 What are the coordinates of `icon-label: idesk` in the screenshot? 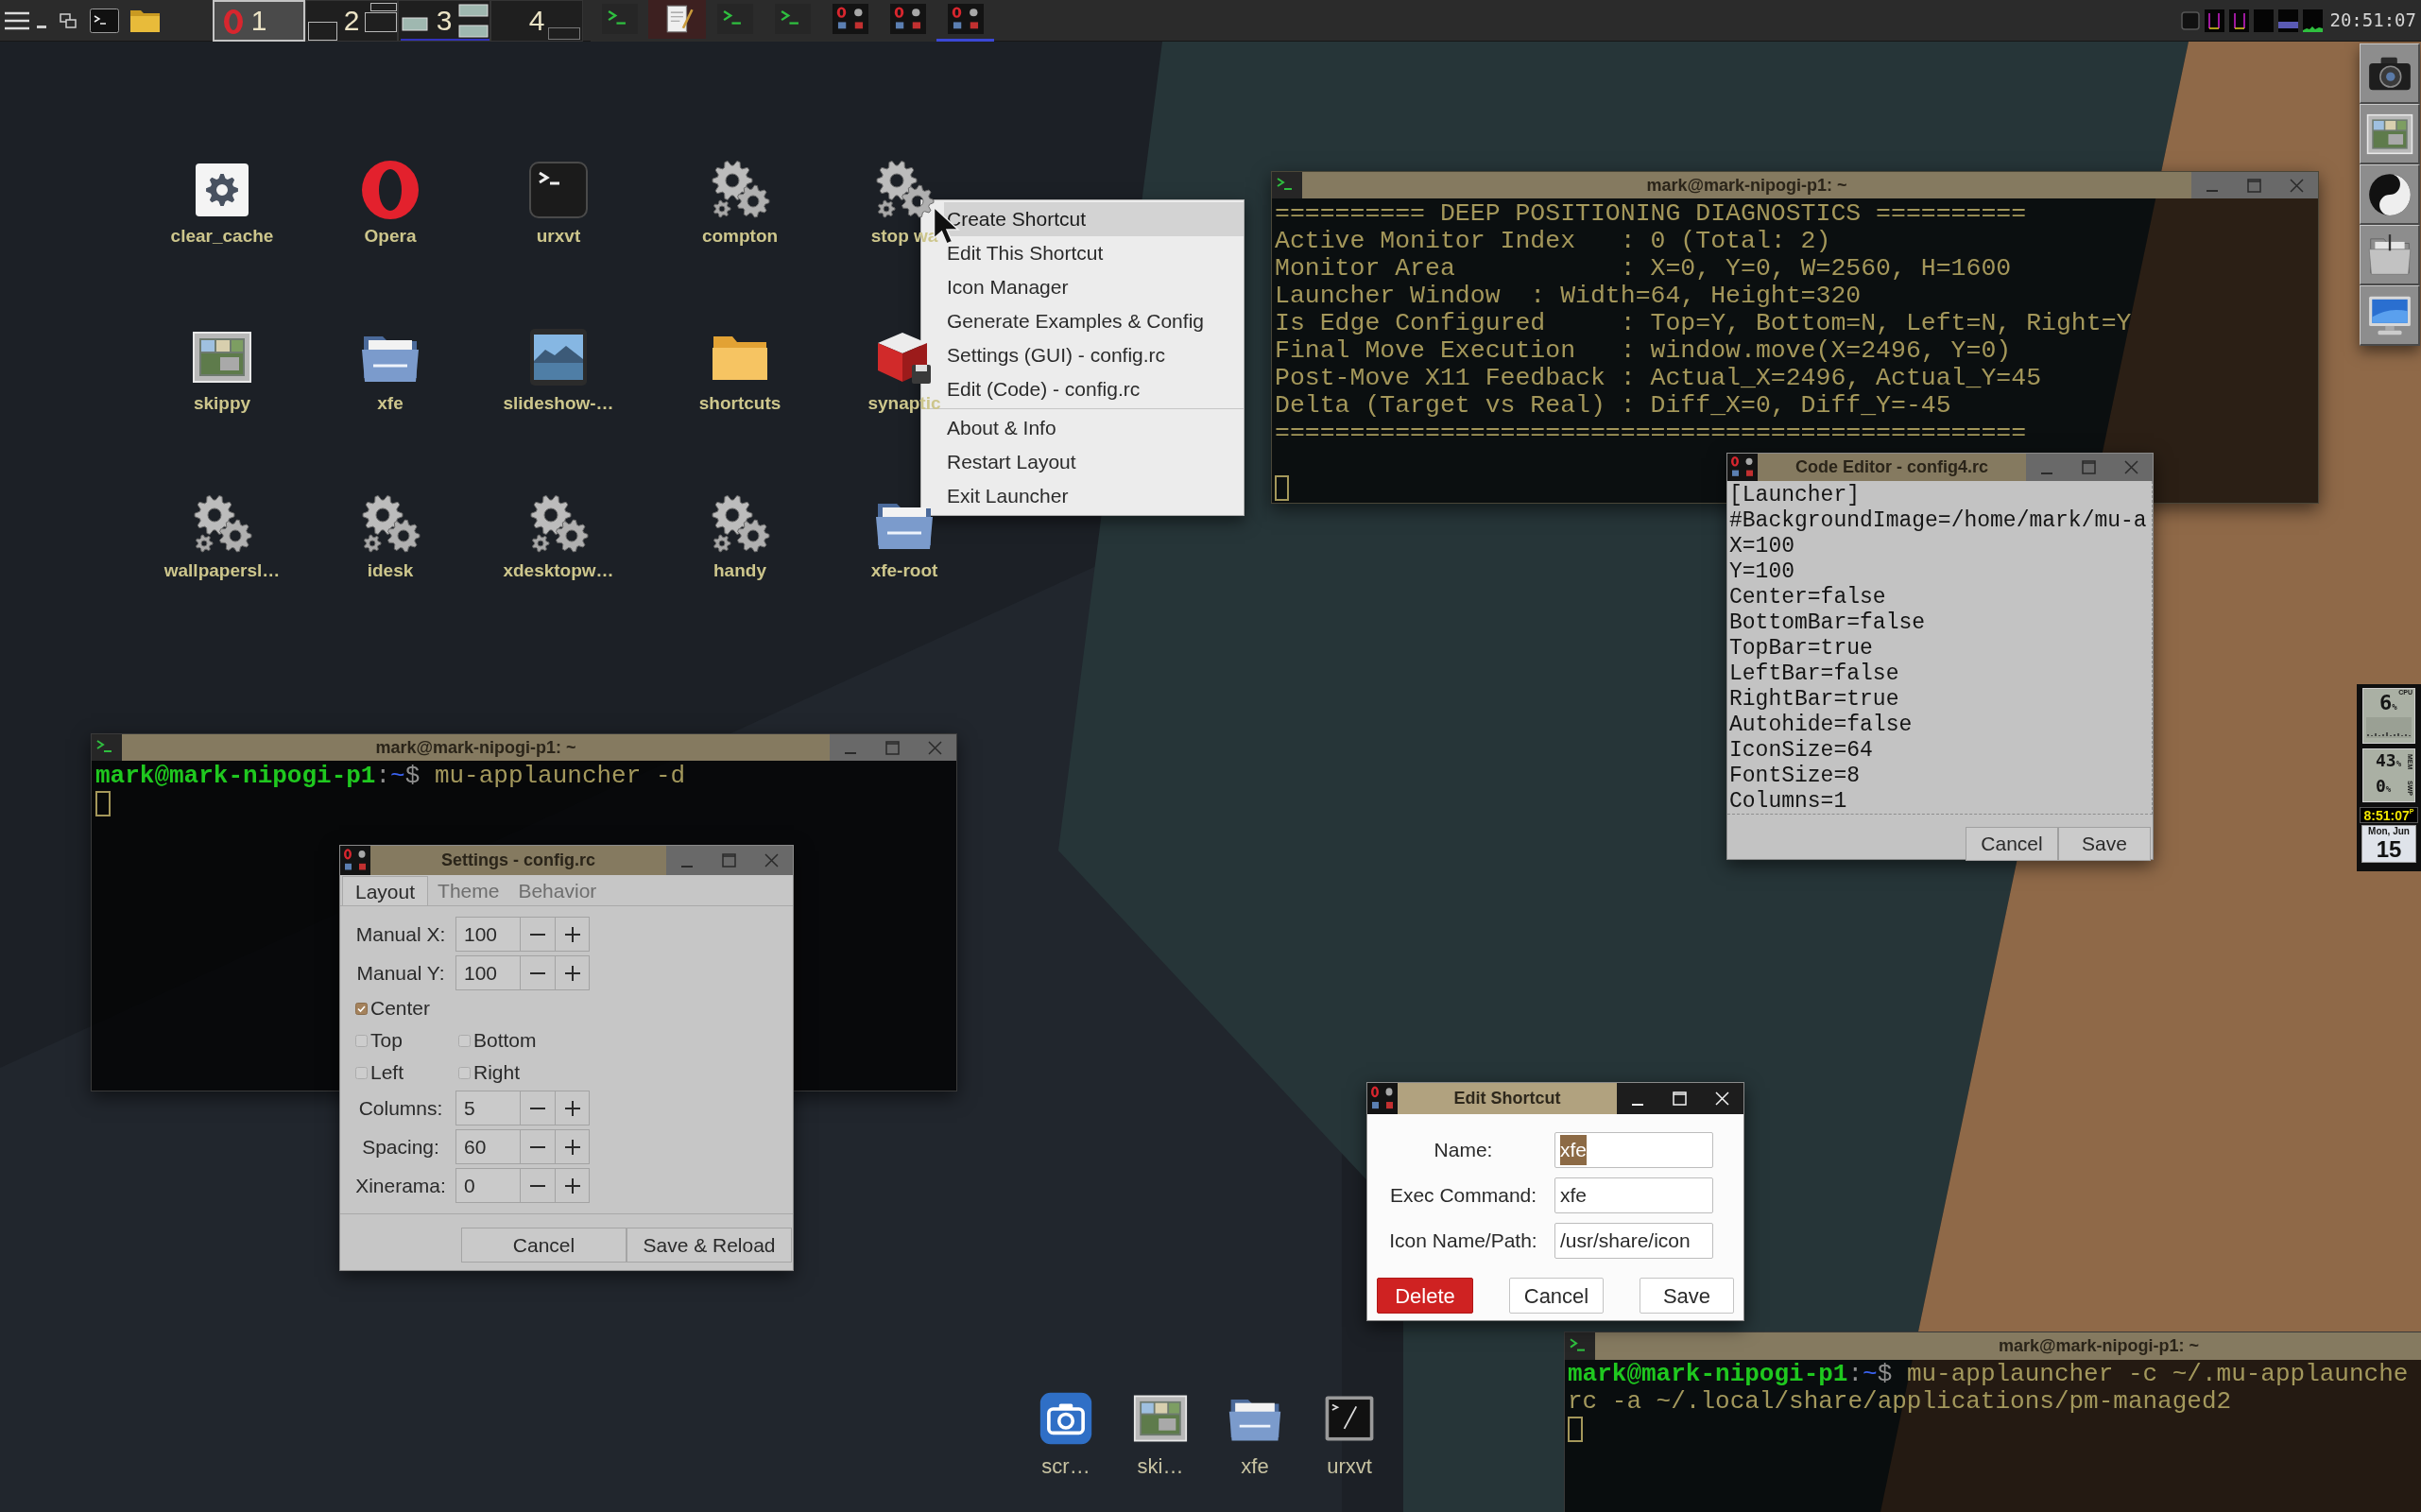 It's located at (390, 570).